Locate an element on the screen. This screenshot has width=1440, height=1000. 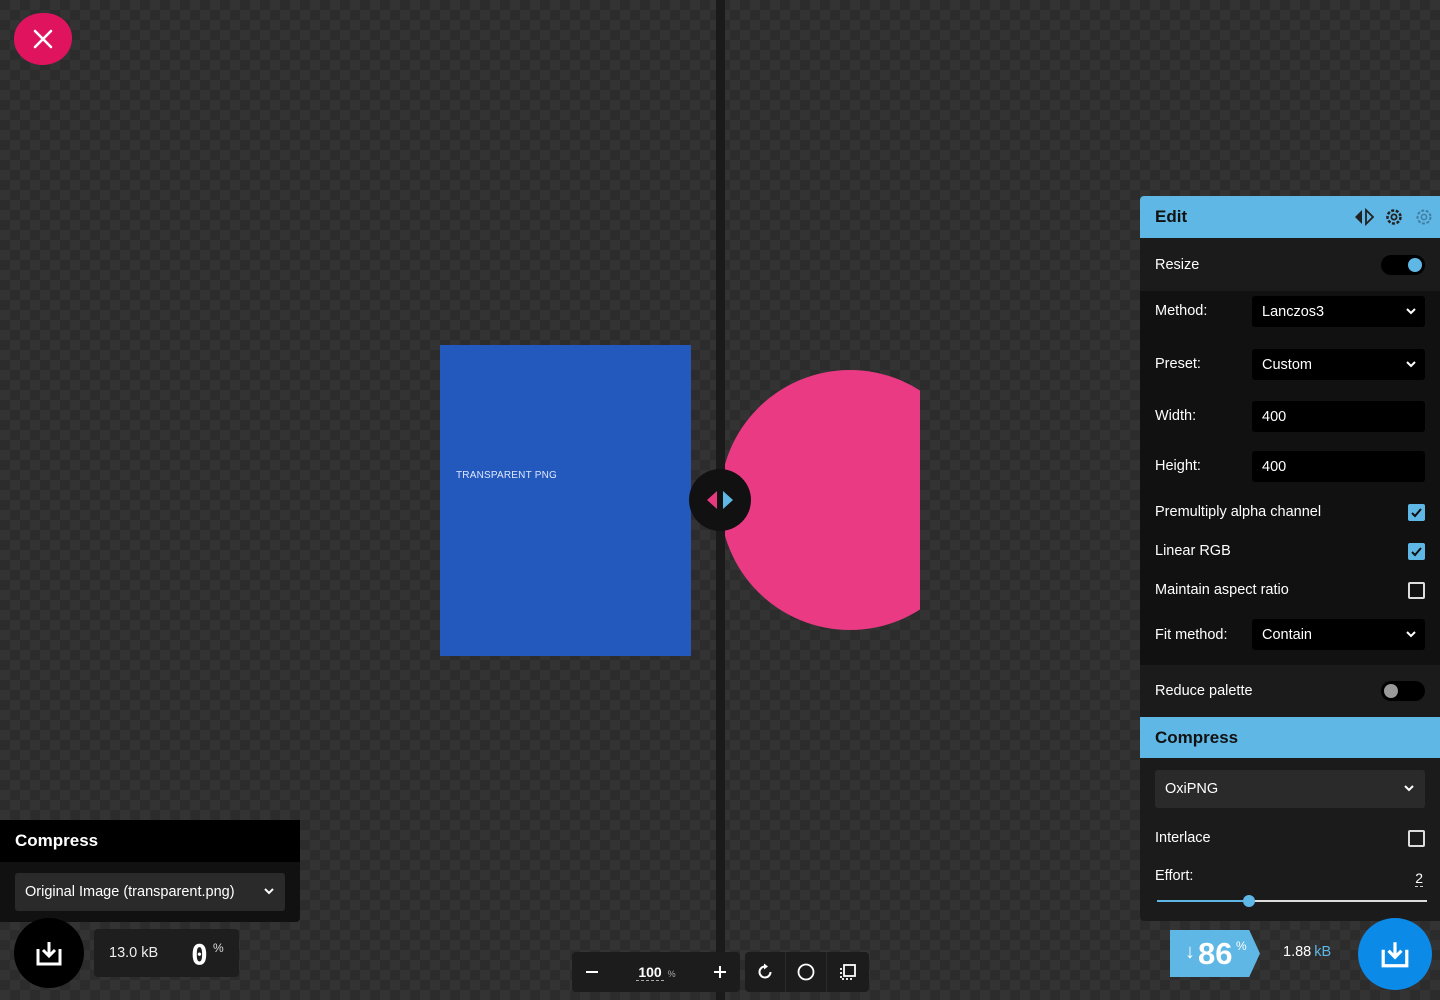
left-format-select: Original Image (transparent.png) is located at coordinates (150, 892).